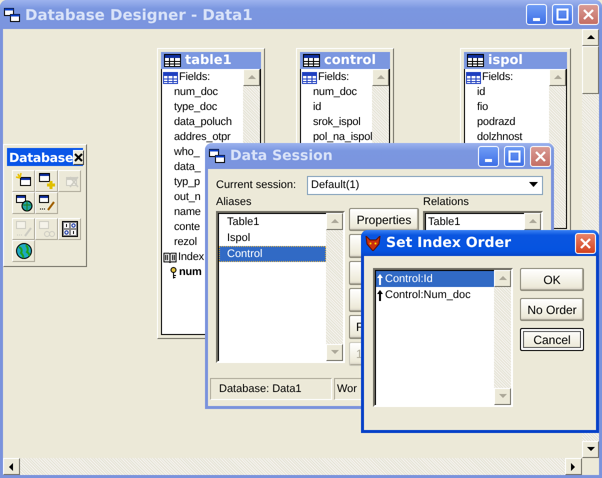 The image size is (602, 478). Describe the element at coordinates (590, 70) in the screenshot. I see `scroll-thumb` at that location.